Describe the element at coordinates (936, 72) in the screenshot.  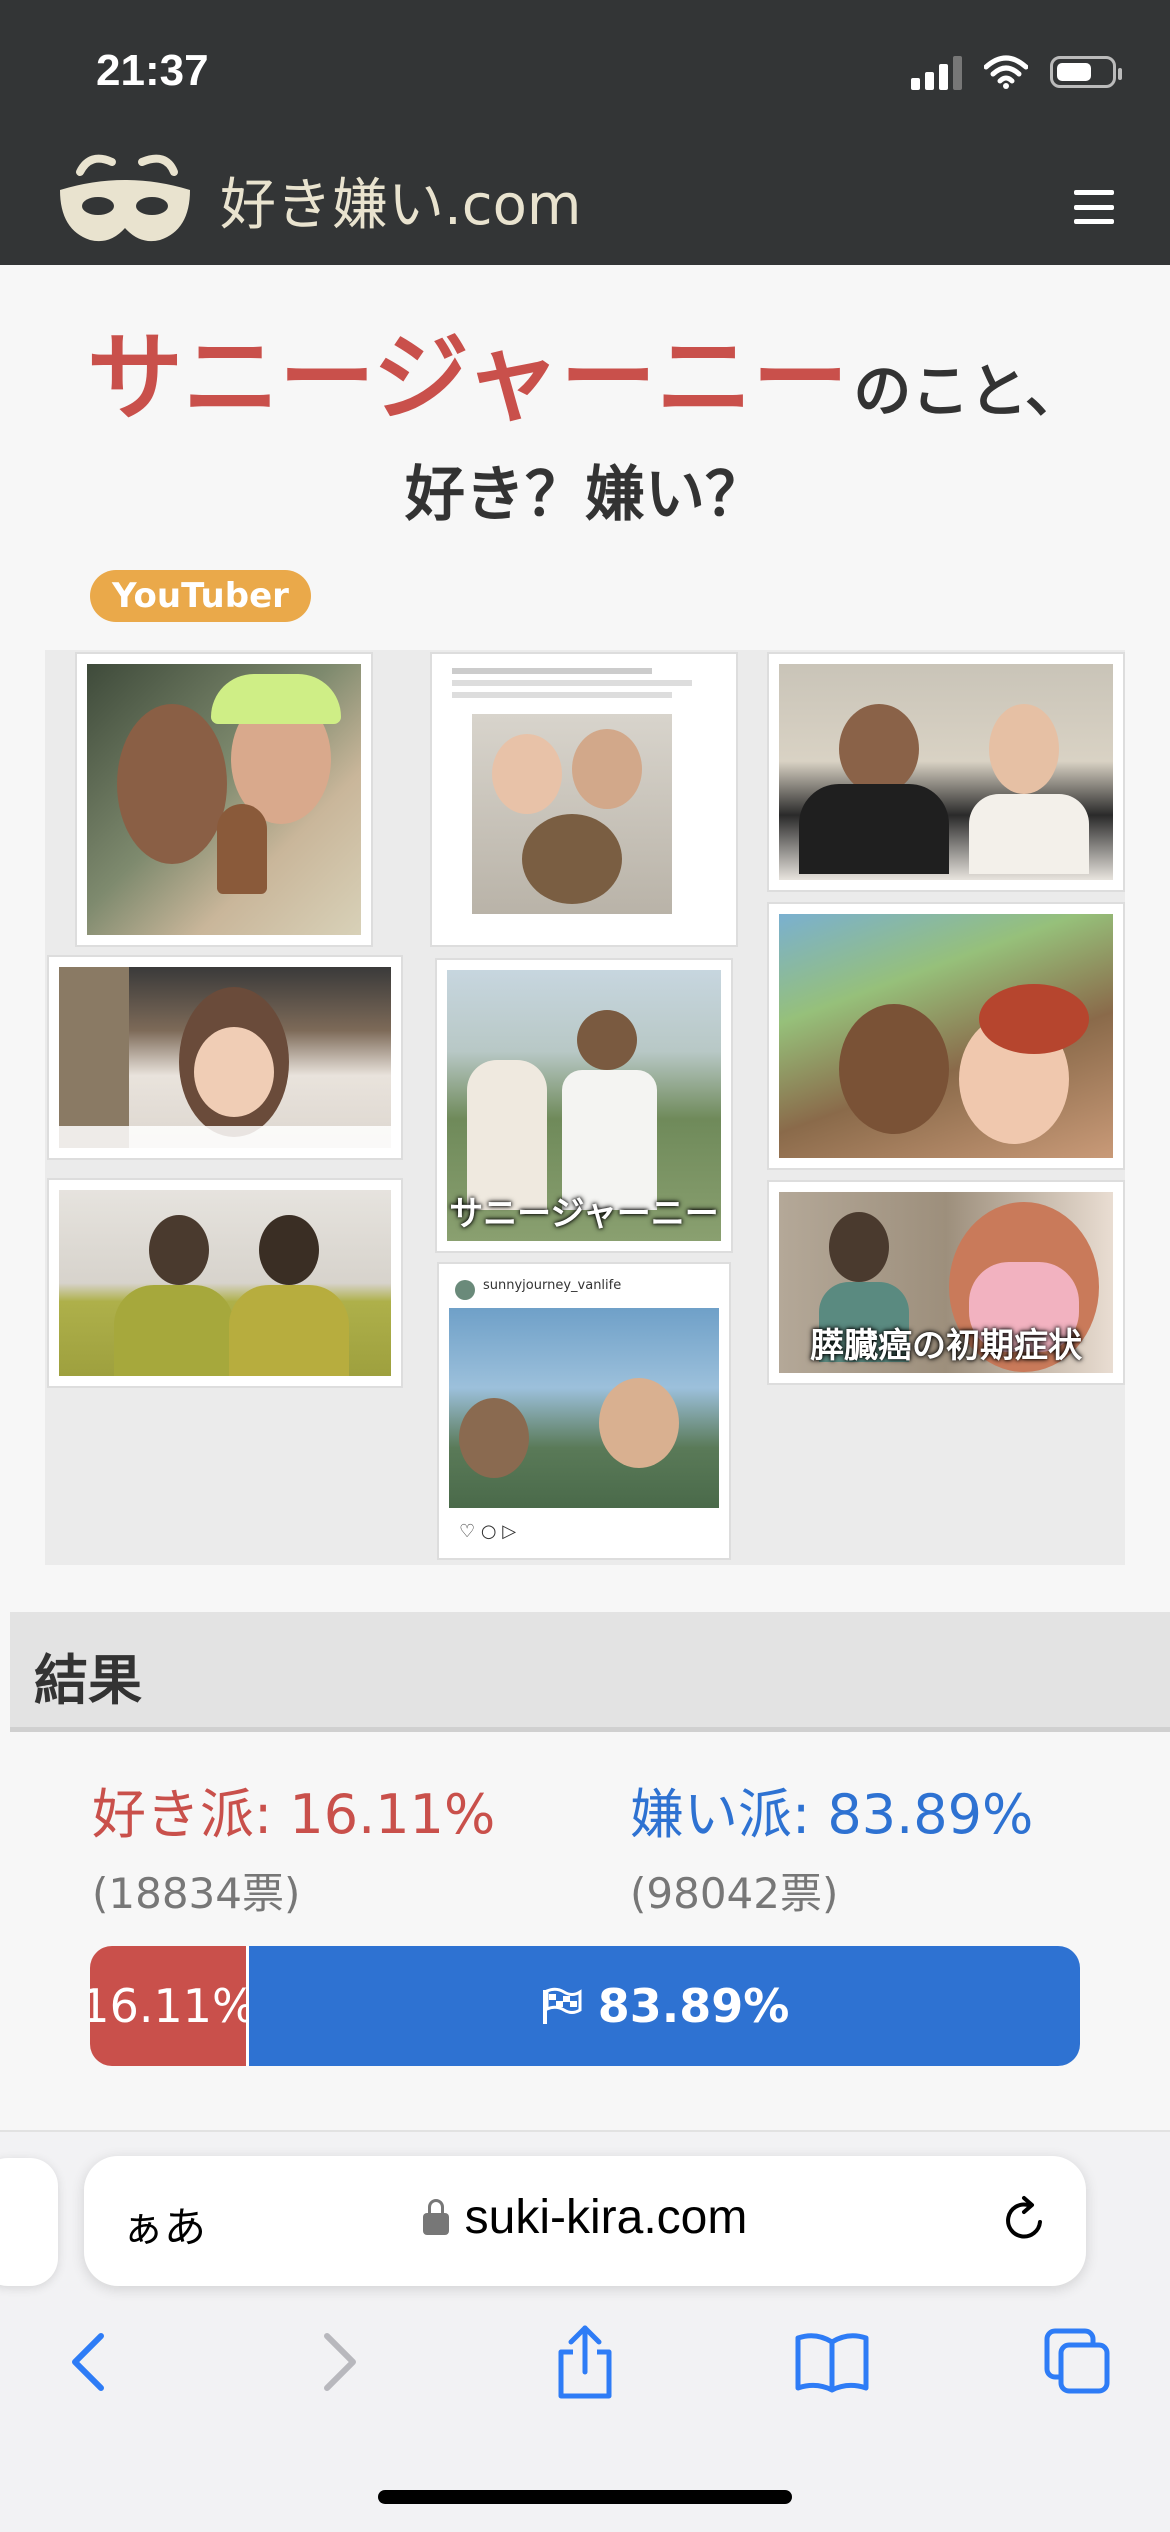
I see `cellular-signal-icon` at that location.